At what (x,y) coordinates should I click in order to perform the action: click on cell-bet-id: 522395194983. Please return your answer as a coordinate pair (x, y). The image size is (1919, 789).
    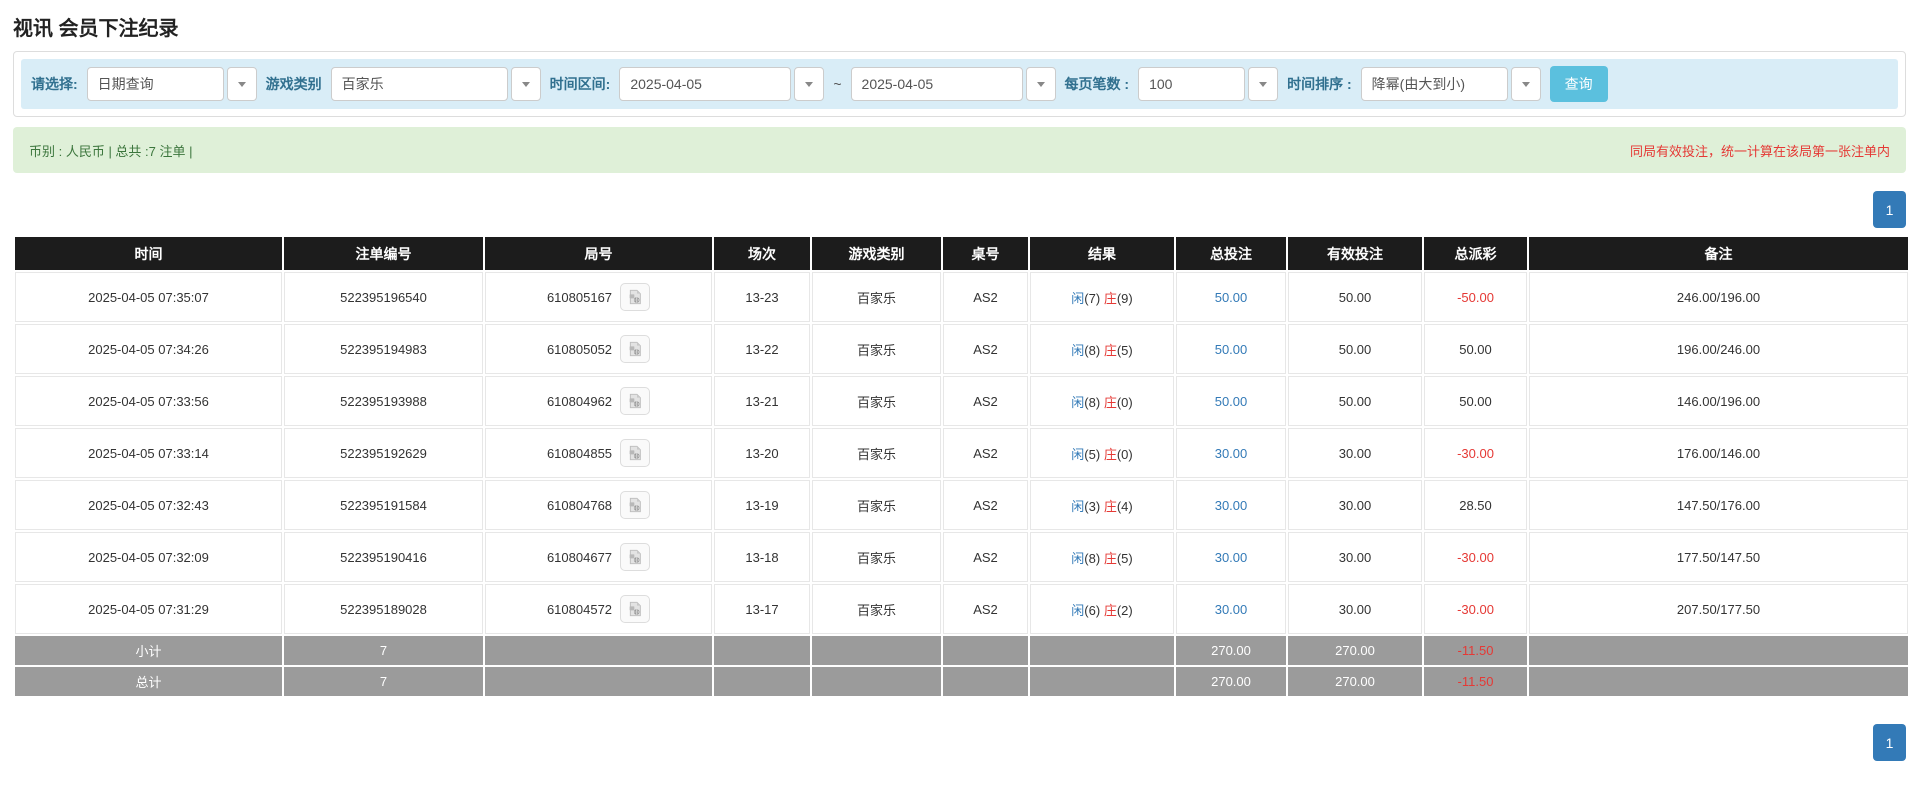
    Looking at the image, I should click on (383, 349).